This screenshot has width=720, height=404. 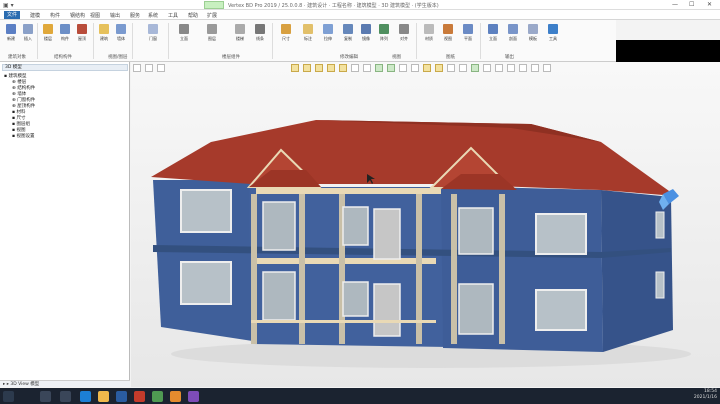 What do you see at coordinates (513, 35) in the screenshot?
I see `section-button: 剖面` at bounding box center [513, 35].